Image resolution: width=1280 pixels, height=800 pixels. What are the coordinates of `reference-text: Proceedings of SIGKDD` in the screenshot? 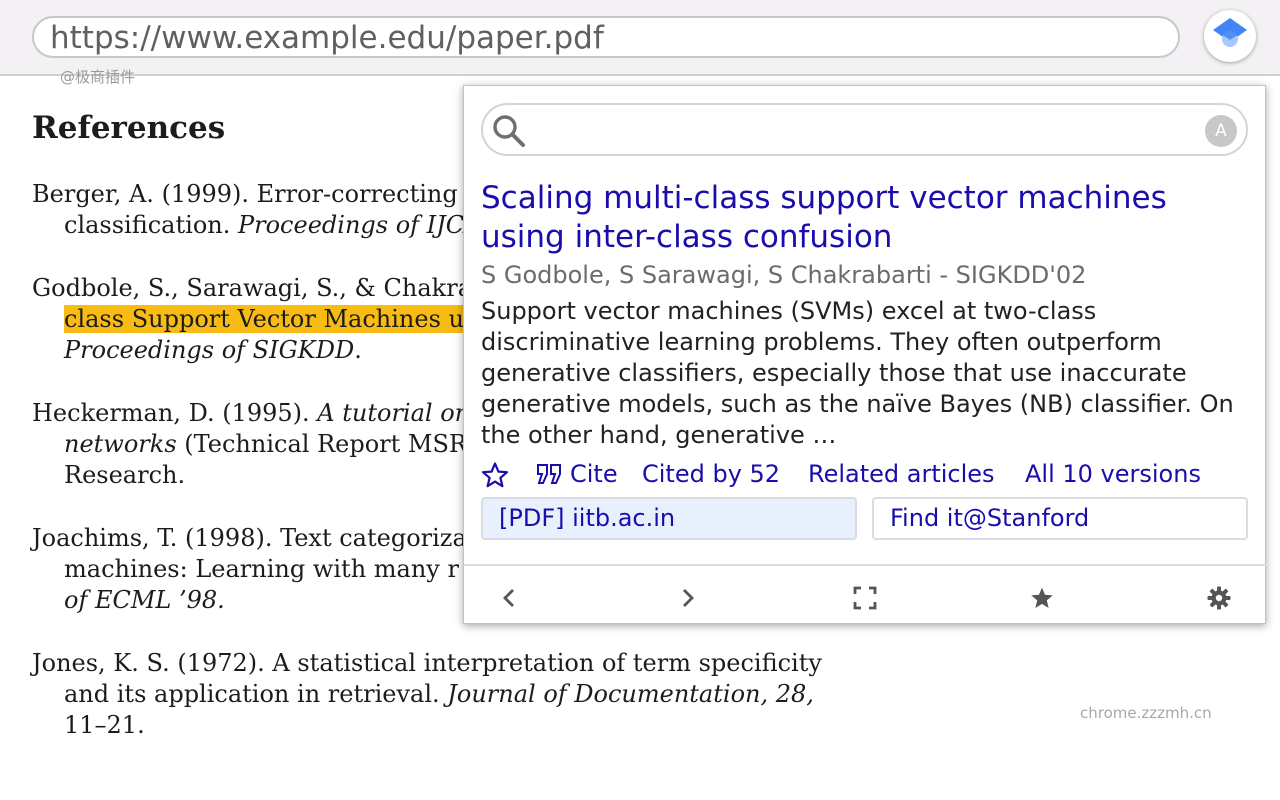 It's located at (209, 350).